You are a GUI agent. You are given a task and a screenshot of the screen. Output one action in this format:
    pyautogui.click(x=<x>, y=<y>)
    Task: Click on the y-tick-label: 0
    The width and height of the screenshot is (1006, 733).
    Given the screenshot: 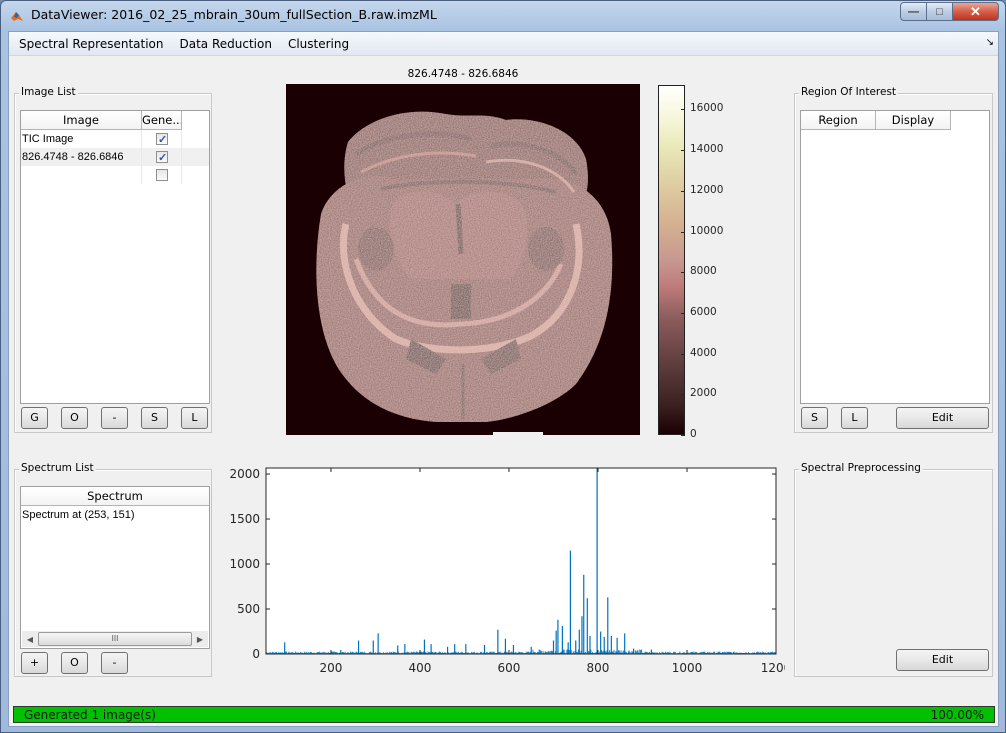 What is the action you would take?
    pyautogui.click(x=256, y=654)
    